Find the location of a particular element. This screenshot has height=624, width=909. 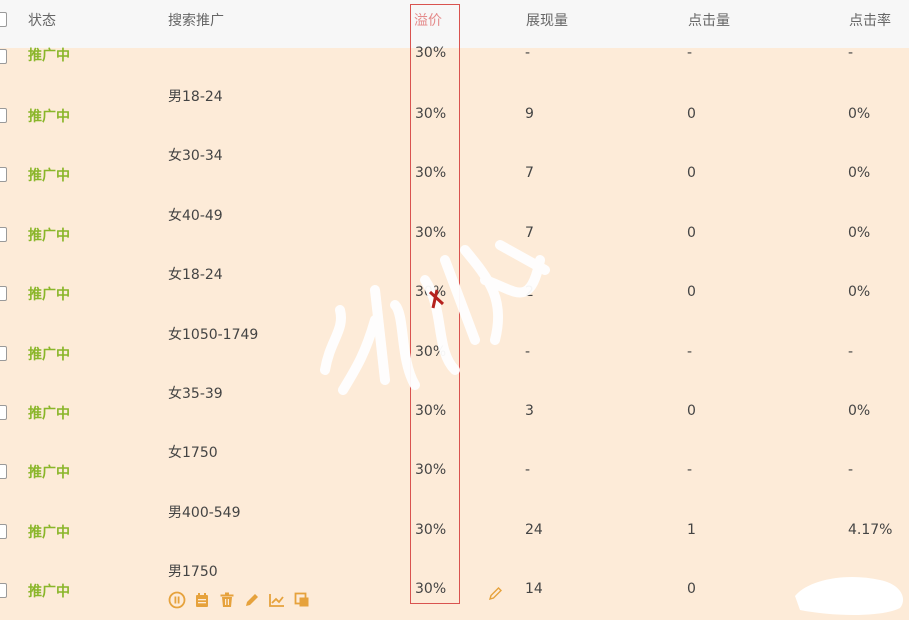

chart-icon is located at coordinates (277, 600).